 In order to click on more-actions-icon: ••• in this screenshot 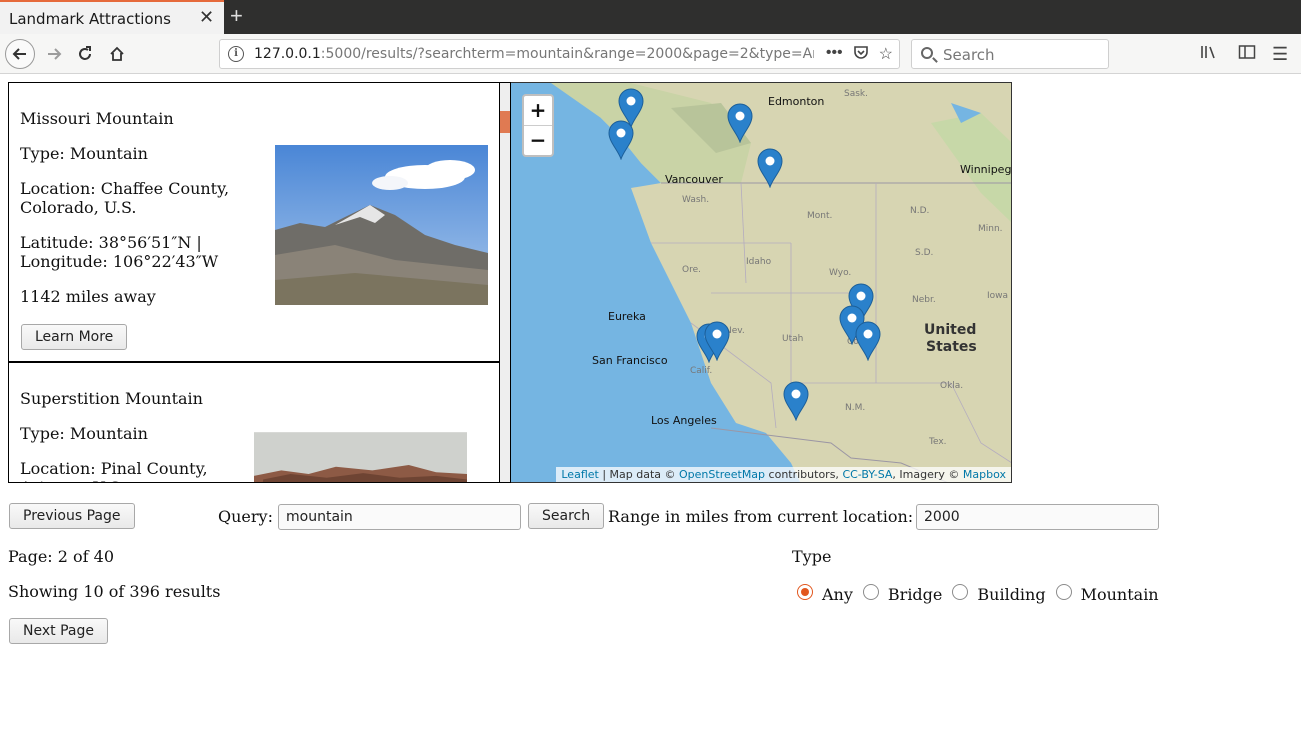, I will do `click(834, 54)`.